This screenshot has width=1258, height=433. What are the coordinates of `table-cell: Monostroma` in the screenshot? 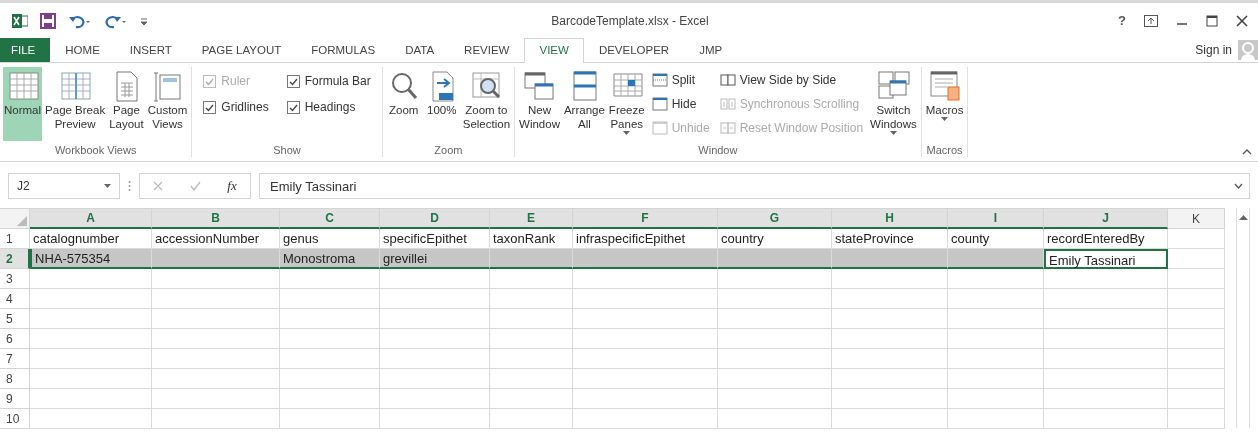 It's located at (330, 259).